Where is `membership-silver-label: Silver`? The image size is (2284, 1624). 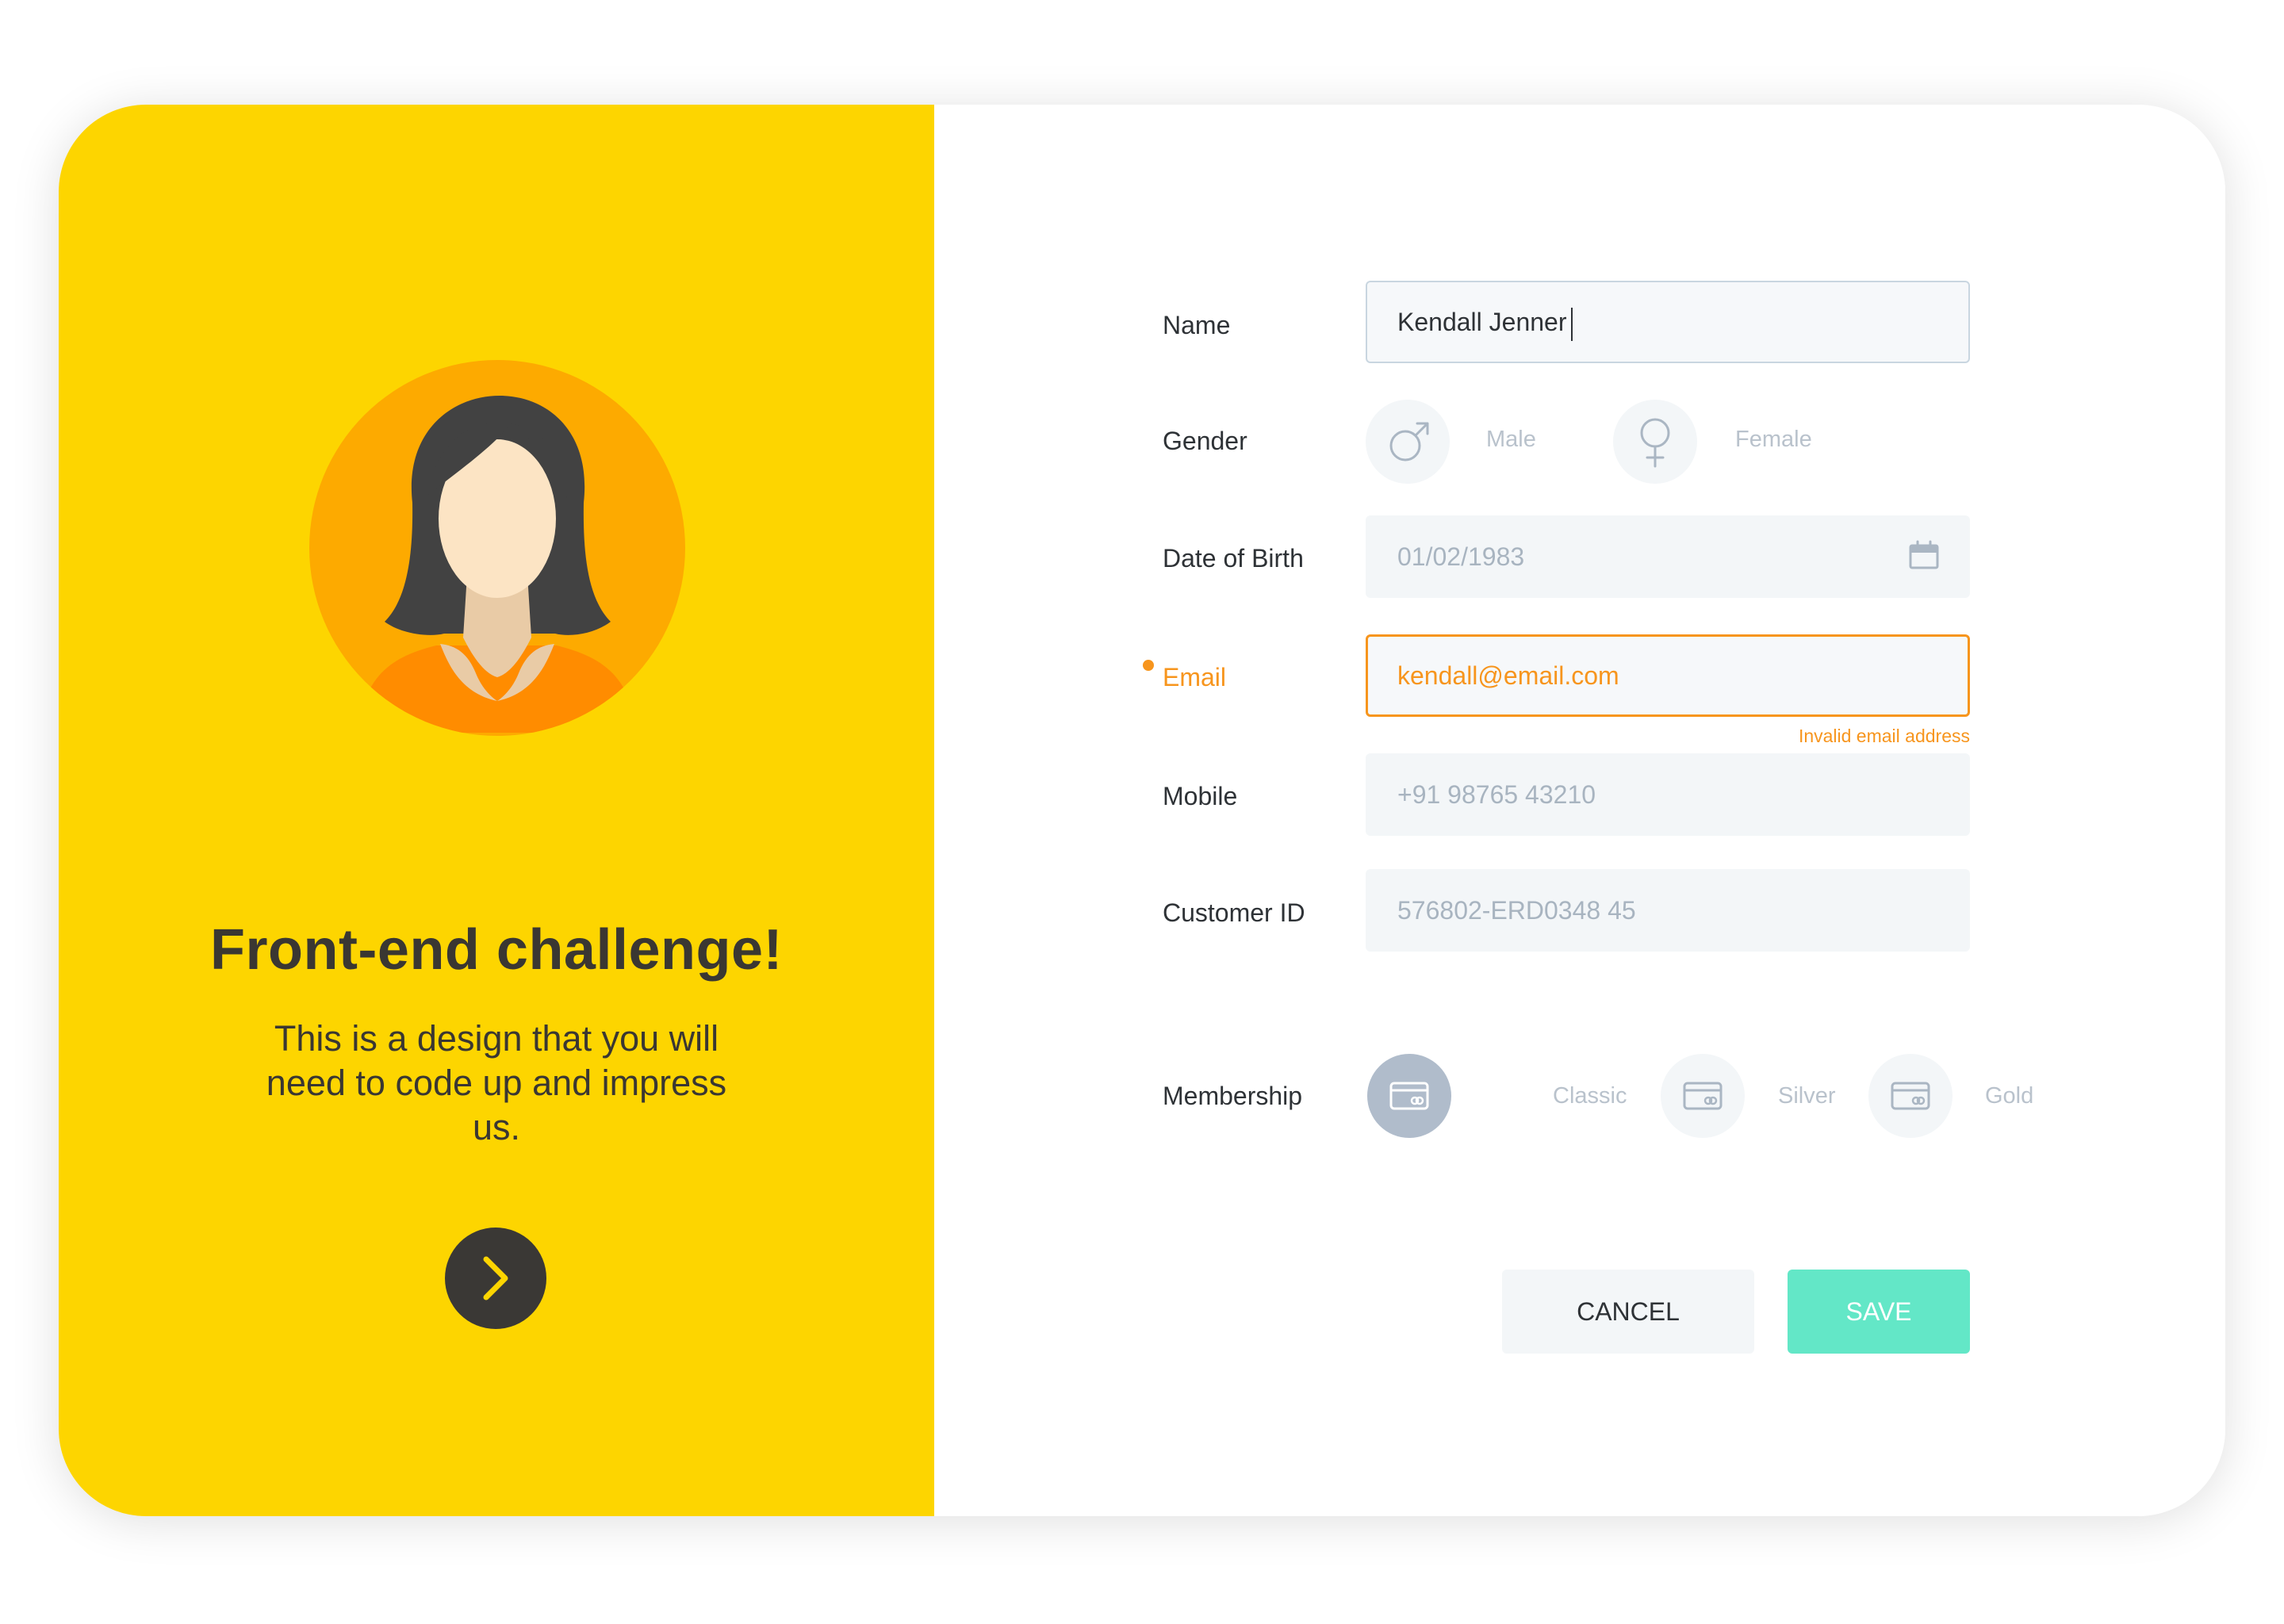
membership-silver-label: Silver is located at coordinates (1807, 1096).